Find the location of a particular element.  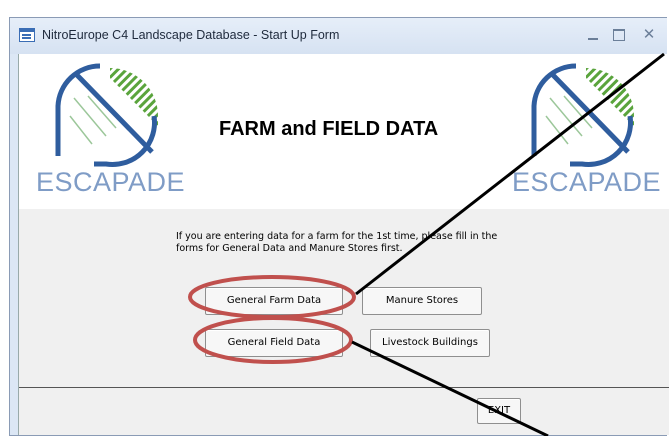

form-heading: FARM and FIELD DATA is located at coordinates (329, 129).